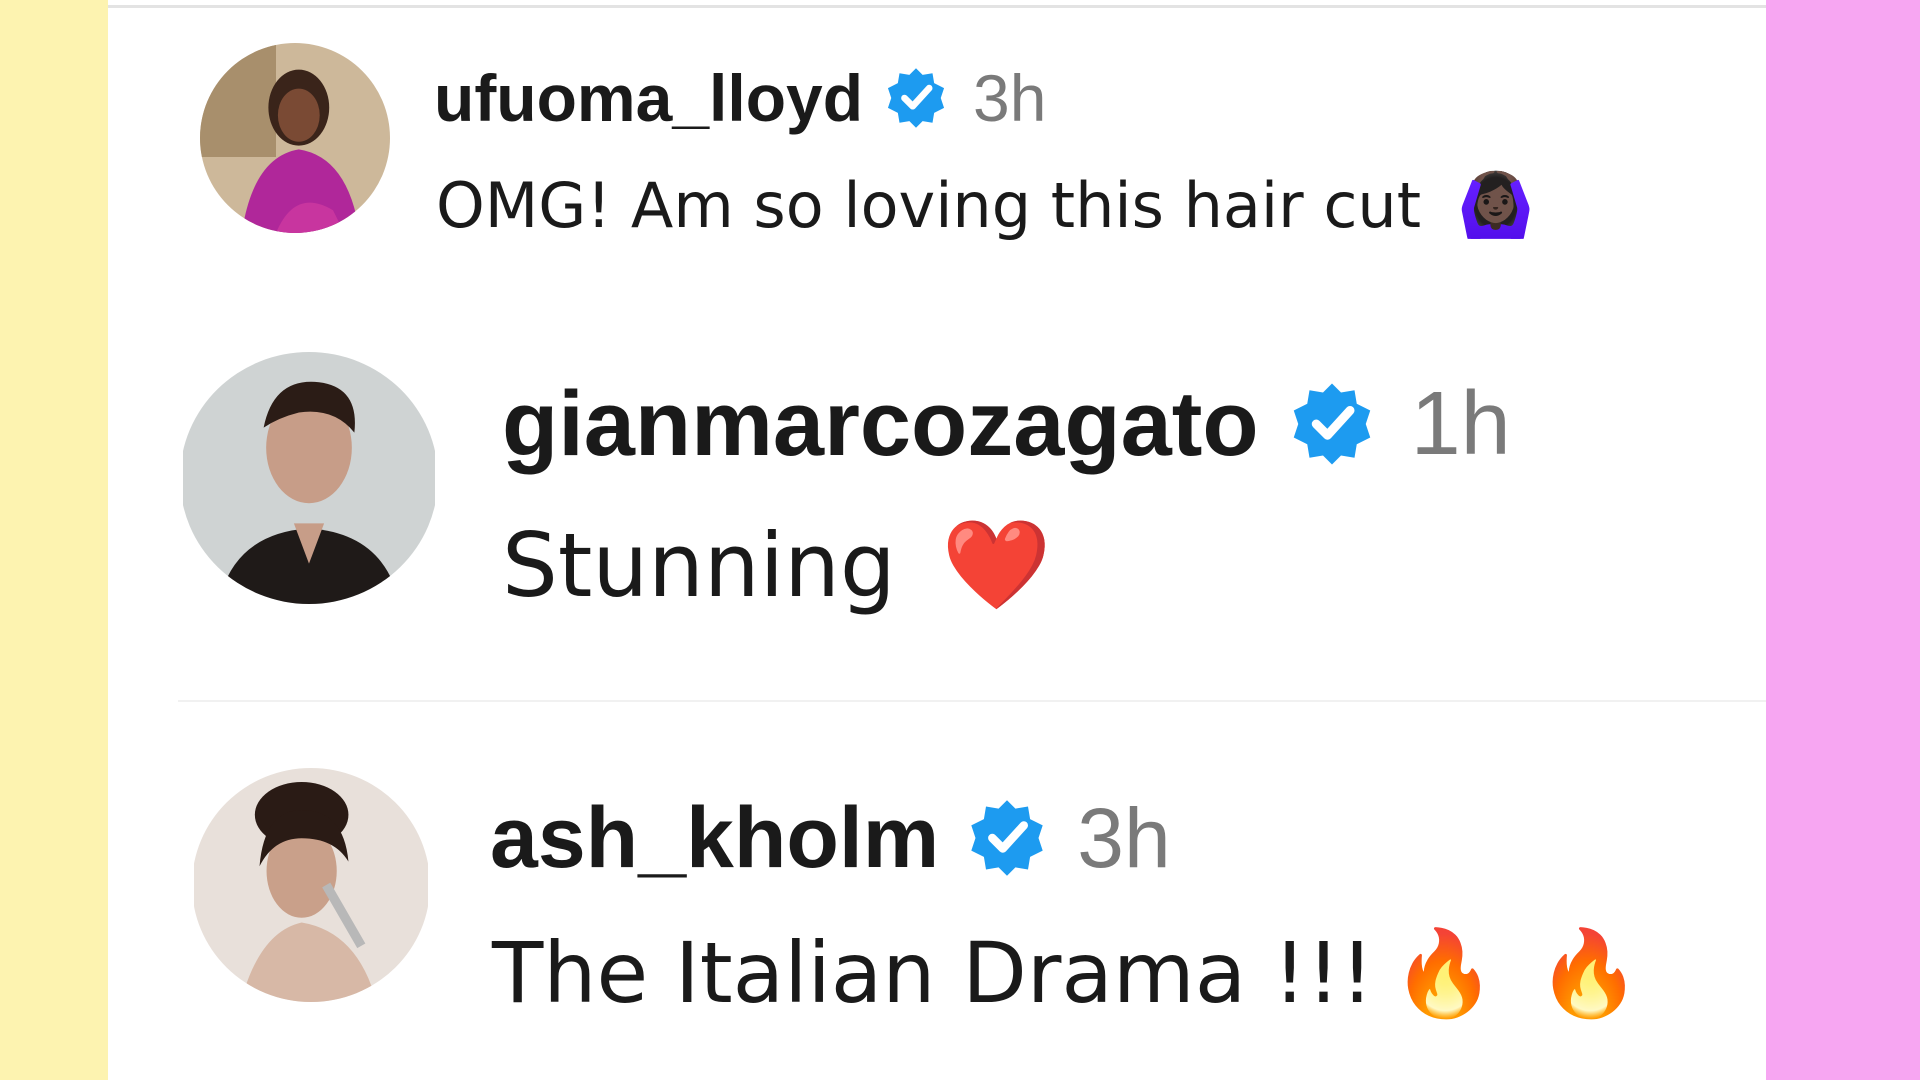 The height and width of the screenshot is (1080, 1920). I want to click on comment-header: ufuoma_lloyd 3h, so click(740, 98).